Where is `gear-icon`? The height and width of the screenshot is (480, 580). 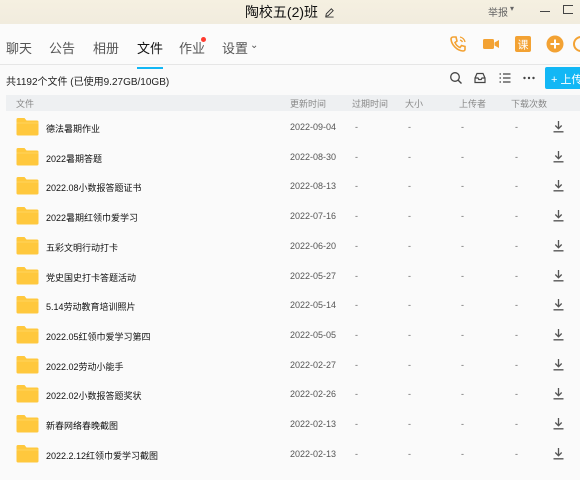 gear-icon is located at coordinates (575, 44).